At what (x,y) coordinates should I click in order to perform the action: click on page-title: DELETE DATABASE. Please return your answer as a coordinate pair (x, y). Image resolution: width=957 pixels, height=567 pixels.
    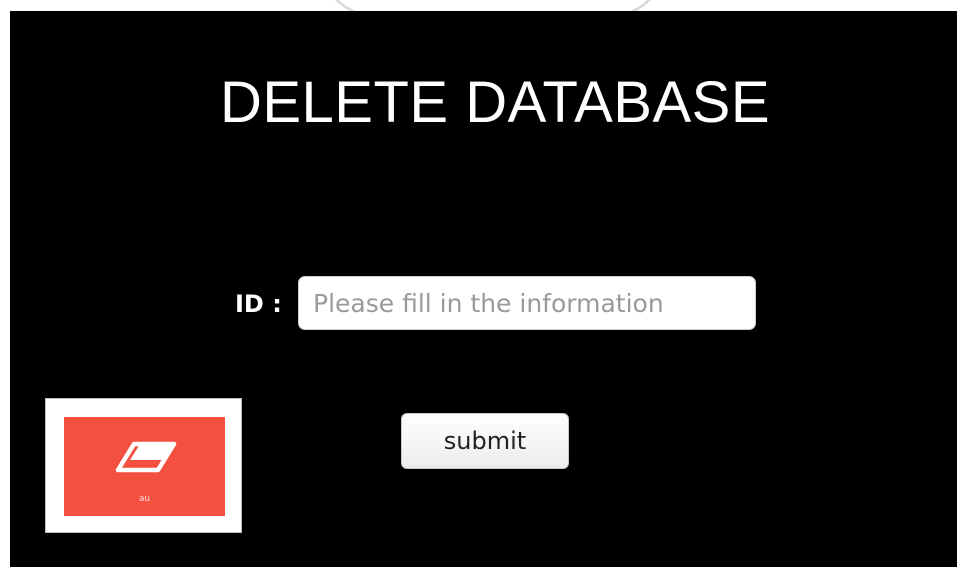
    Looking at the image, I should click on (495, 102).